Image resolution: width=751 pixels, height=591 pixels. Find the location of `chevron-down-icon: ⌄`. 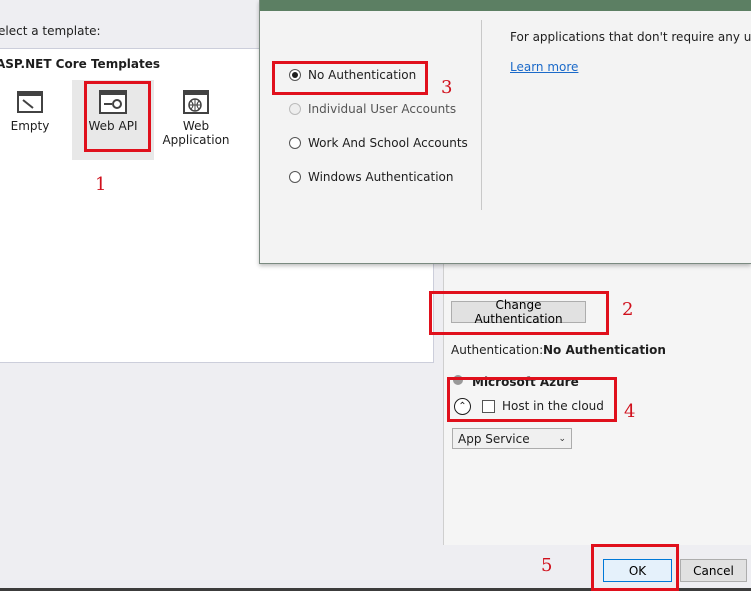

chevron-down-icon: ⌄ is located at coordinates (562, 438).